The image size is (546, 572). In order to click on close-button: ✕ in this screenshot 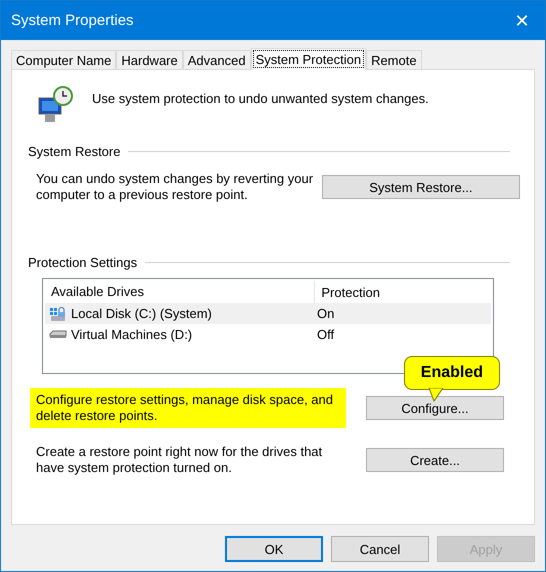, I will do `click(522, 20)`.